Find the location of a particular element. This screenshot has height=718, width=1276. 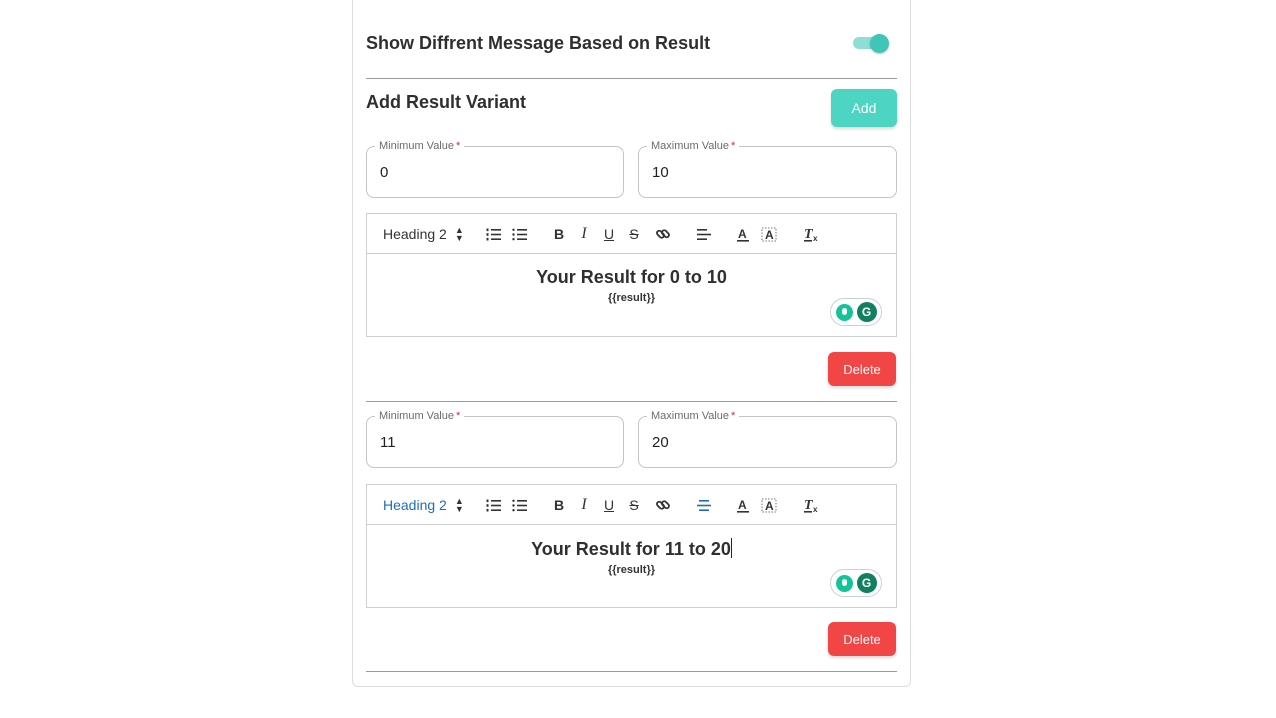

toggle-label: Show Diffrent Message Based on Result is located at coordinates (538, 42).